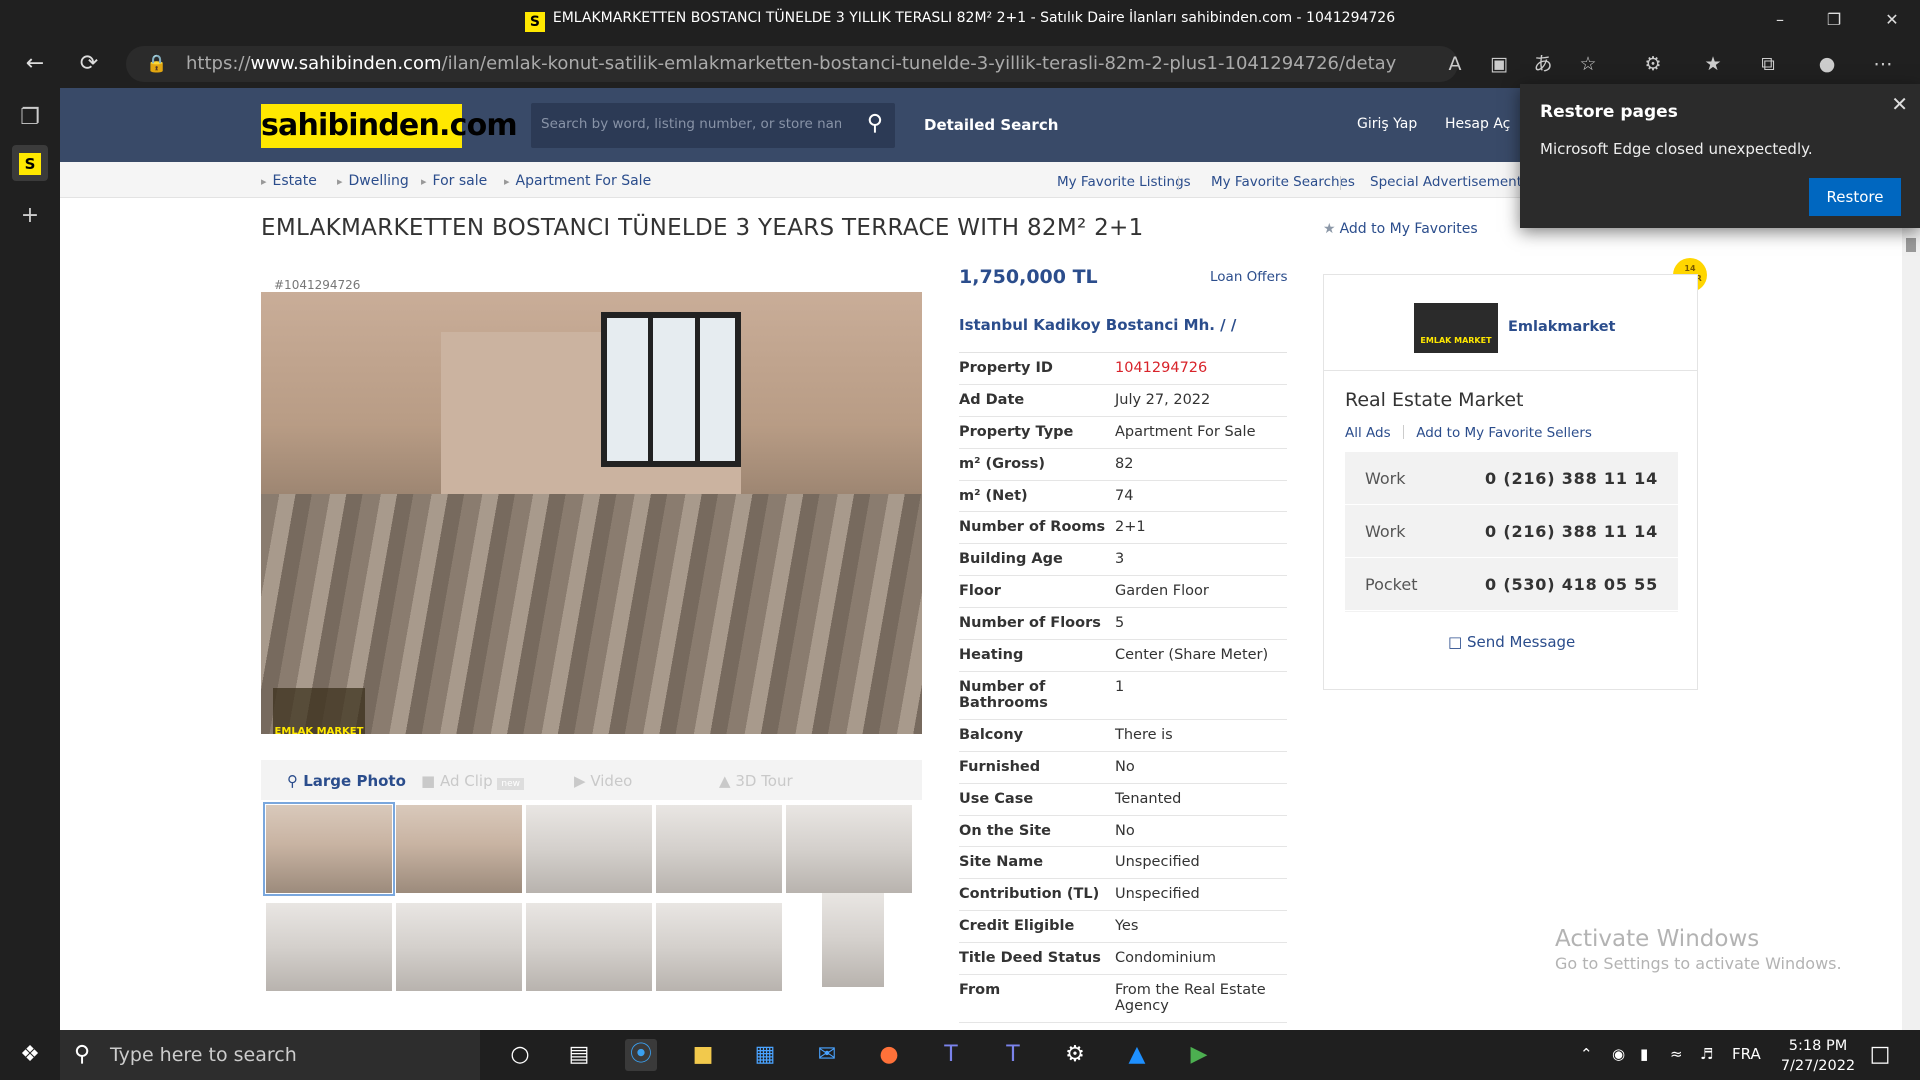 This screenshot has height=1080, width=1920. What do you see at coordinates (1511, 642) in the screenshot?
I see `send-message-button: □ Send Message` at bounding box center [1511, 642].